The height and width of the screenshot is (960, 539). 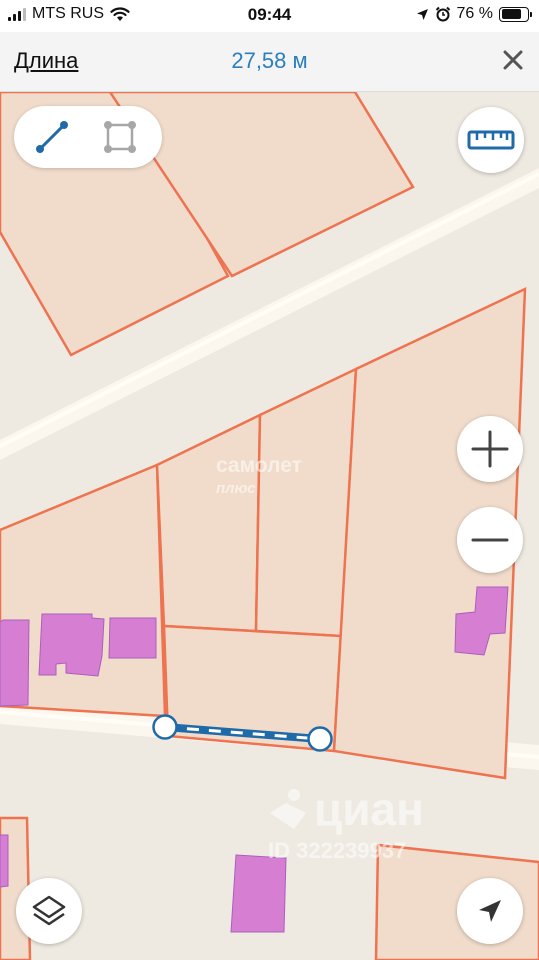 I want to click on zoom-out-button, so click(x=490, y=540).